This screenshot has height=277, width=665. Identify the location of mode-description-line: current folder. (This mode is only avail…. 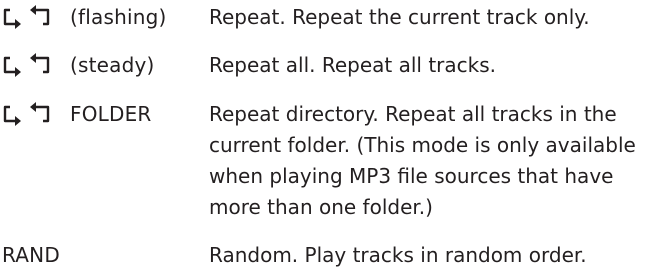
(422, 145).